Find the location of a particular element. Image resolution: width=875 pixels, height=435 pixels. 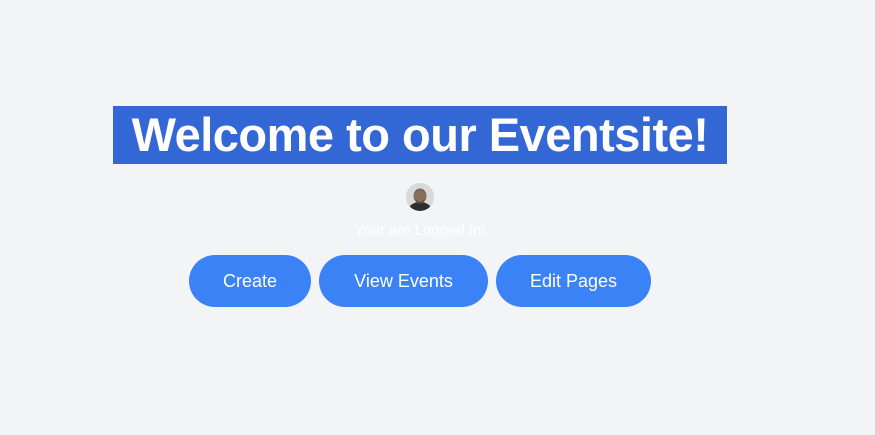

login-status-text: Your are Logged In! is located at coordinates (420, 230).